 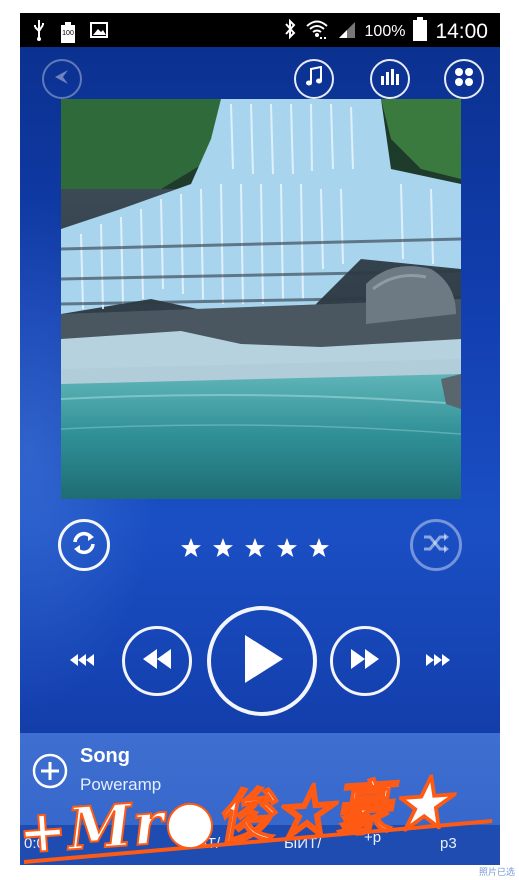 What do you see at coordinates (260, 30) in the screenshot?
I see `status-bar: 100 100% 14:00` at bounding box center [260, 30].